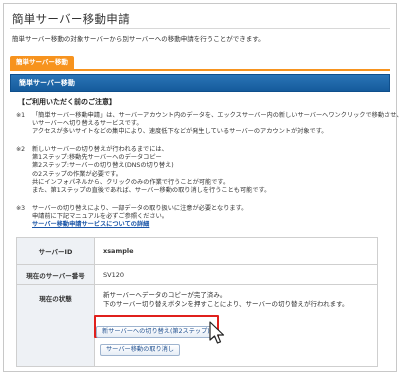 This screenshot has width=400, height=375. I want to click on status-line: 下のサーバー切り替えボタンを押すことにより、サーバーの切り替えが行われます。, so click(226, 303).